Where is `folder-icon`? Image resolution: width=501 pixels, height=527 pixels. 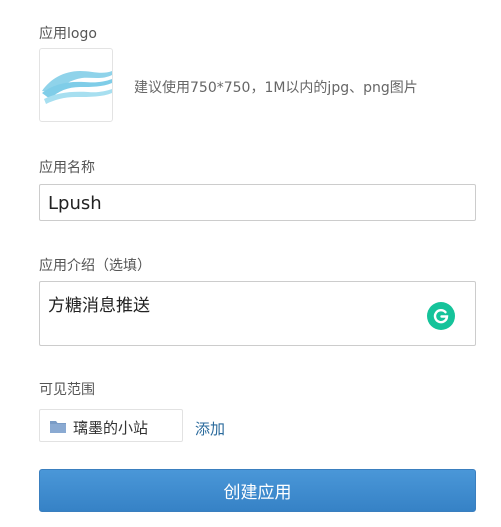
folder-icon is located at coordinates (58, 427).